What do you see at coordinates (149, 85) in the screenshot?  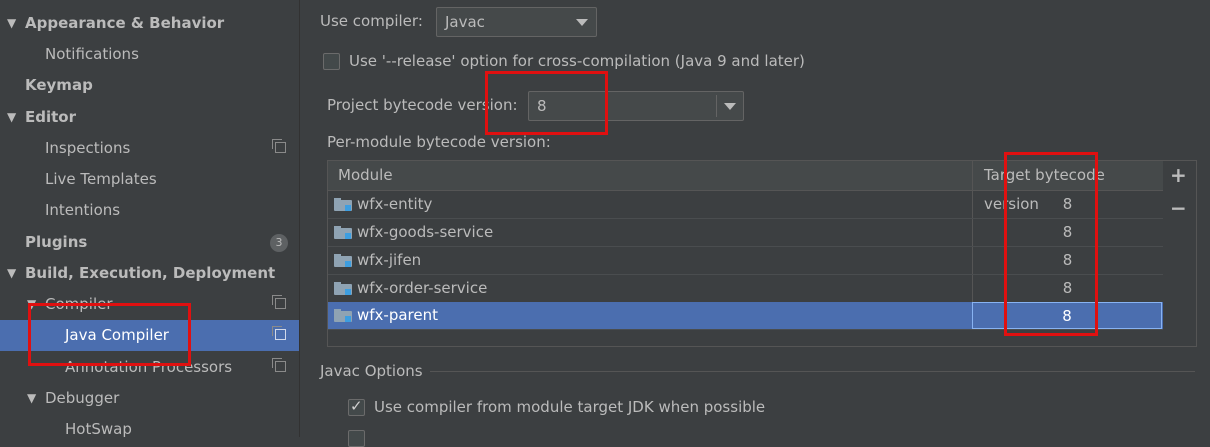 I see `nav-keymap: Keymap` at bounding box center [149, 85].